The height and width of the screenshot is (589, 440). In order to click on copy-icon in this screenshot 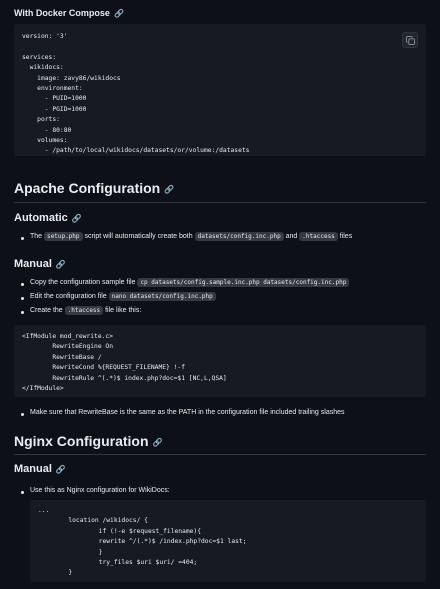, I will do `click(410, 40)`.